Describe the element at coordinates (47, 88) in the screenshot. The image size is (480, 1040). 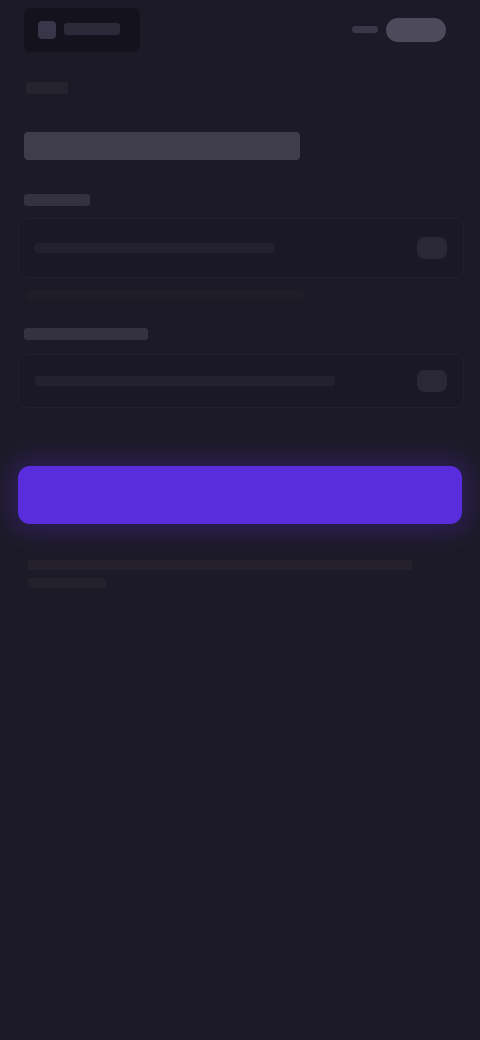
I see `back-link` at that location.